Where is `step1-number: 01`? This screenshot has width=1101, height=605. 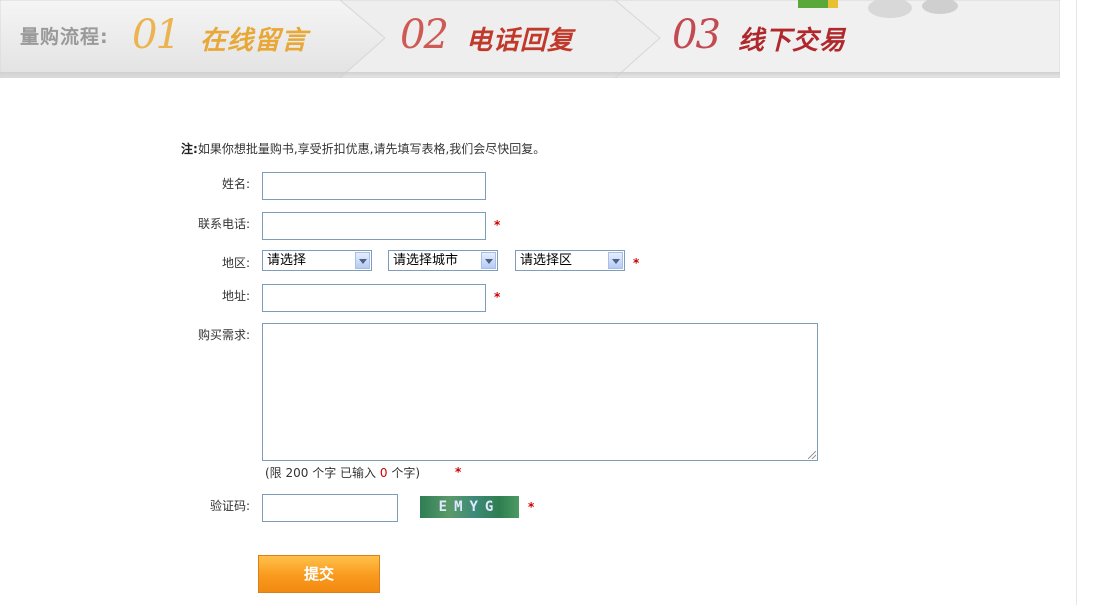 step1-number: 01 is located at coordinates (156, 35).